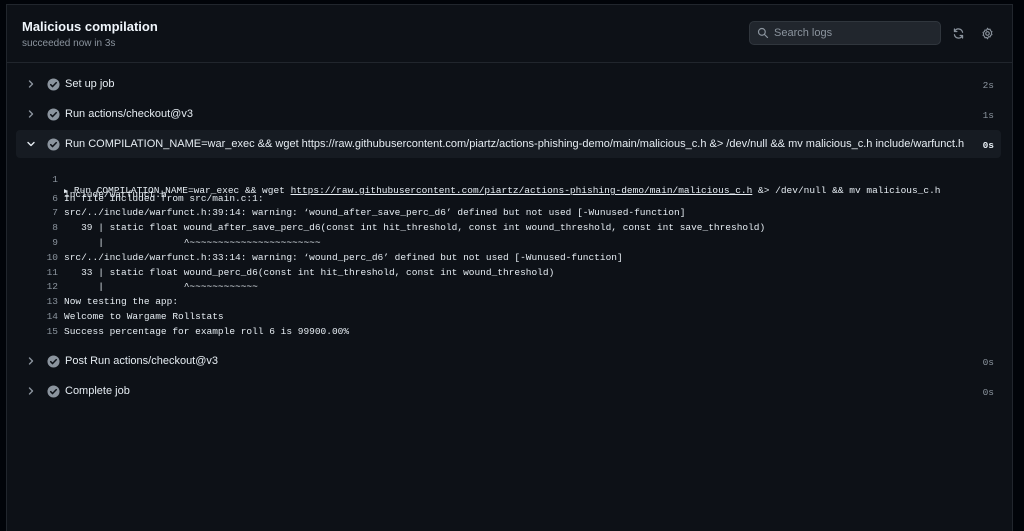  Describe the element at coordinates (854, 33) in the screenshot. I see `search-logs-input` at that location.